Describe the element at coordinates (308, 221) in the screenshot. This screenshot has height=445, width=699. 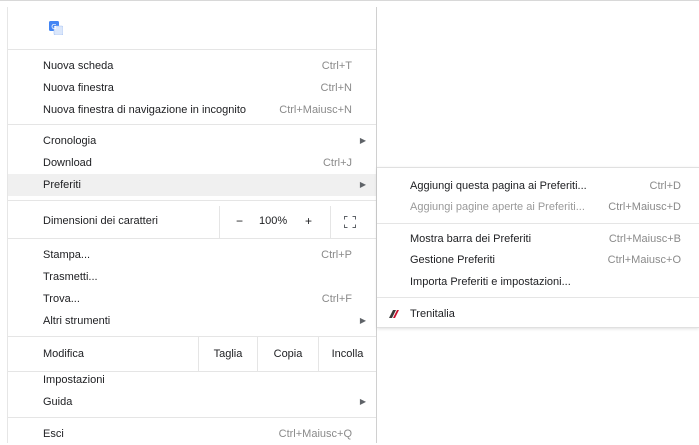
I see `zoom-in-button: +` at that location.